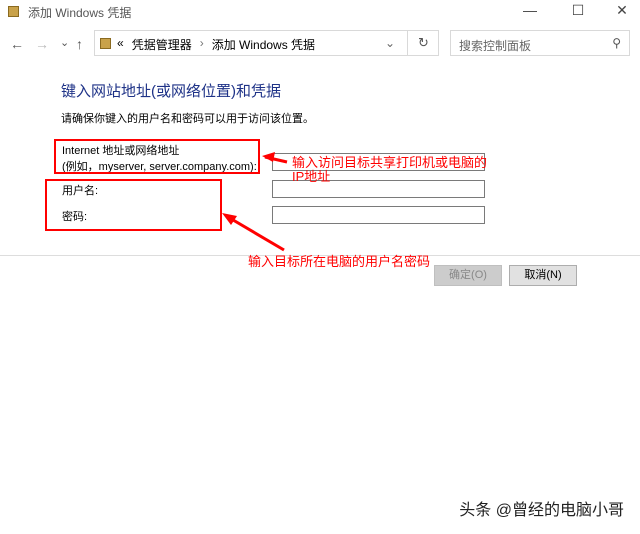  Describe the element at coordinates (268, 157) in the screenshot. I see `arrowhead-address` at that location.